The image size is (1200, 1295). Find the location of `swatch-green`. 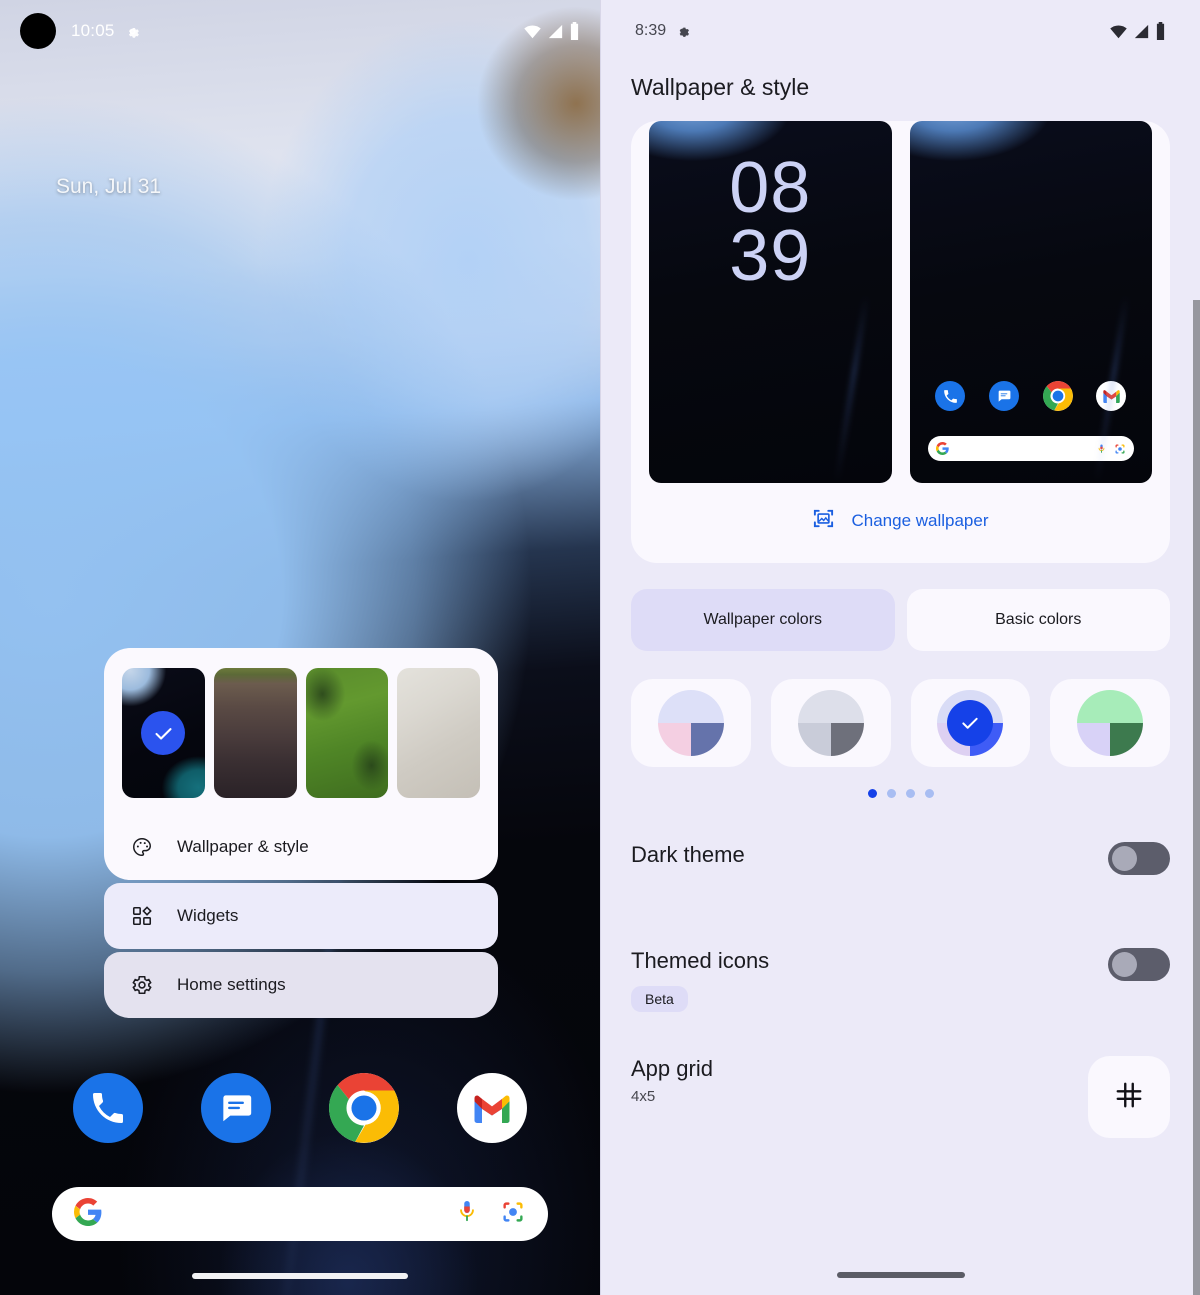

swatch-green is located at coordinates (1110, 723).